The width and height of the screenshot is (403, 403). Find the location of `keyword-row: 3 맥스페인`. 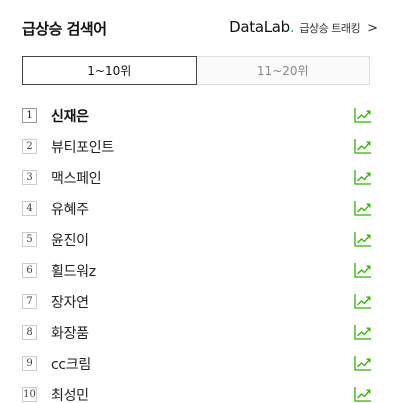

keyword-row: 3 맥스페인 is located at coordinates (197, 177).